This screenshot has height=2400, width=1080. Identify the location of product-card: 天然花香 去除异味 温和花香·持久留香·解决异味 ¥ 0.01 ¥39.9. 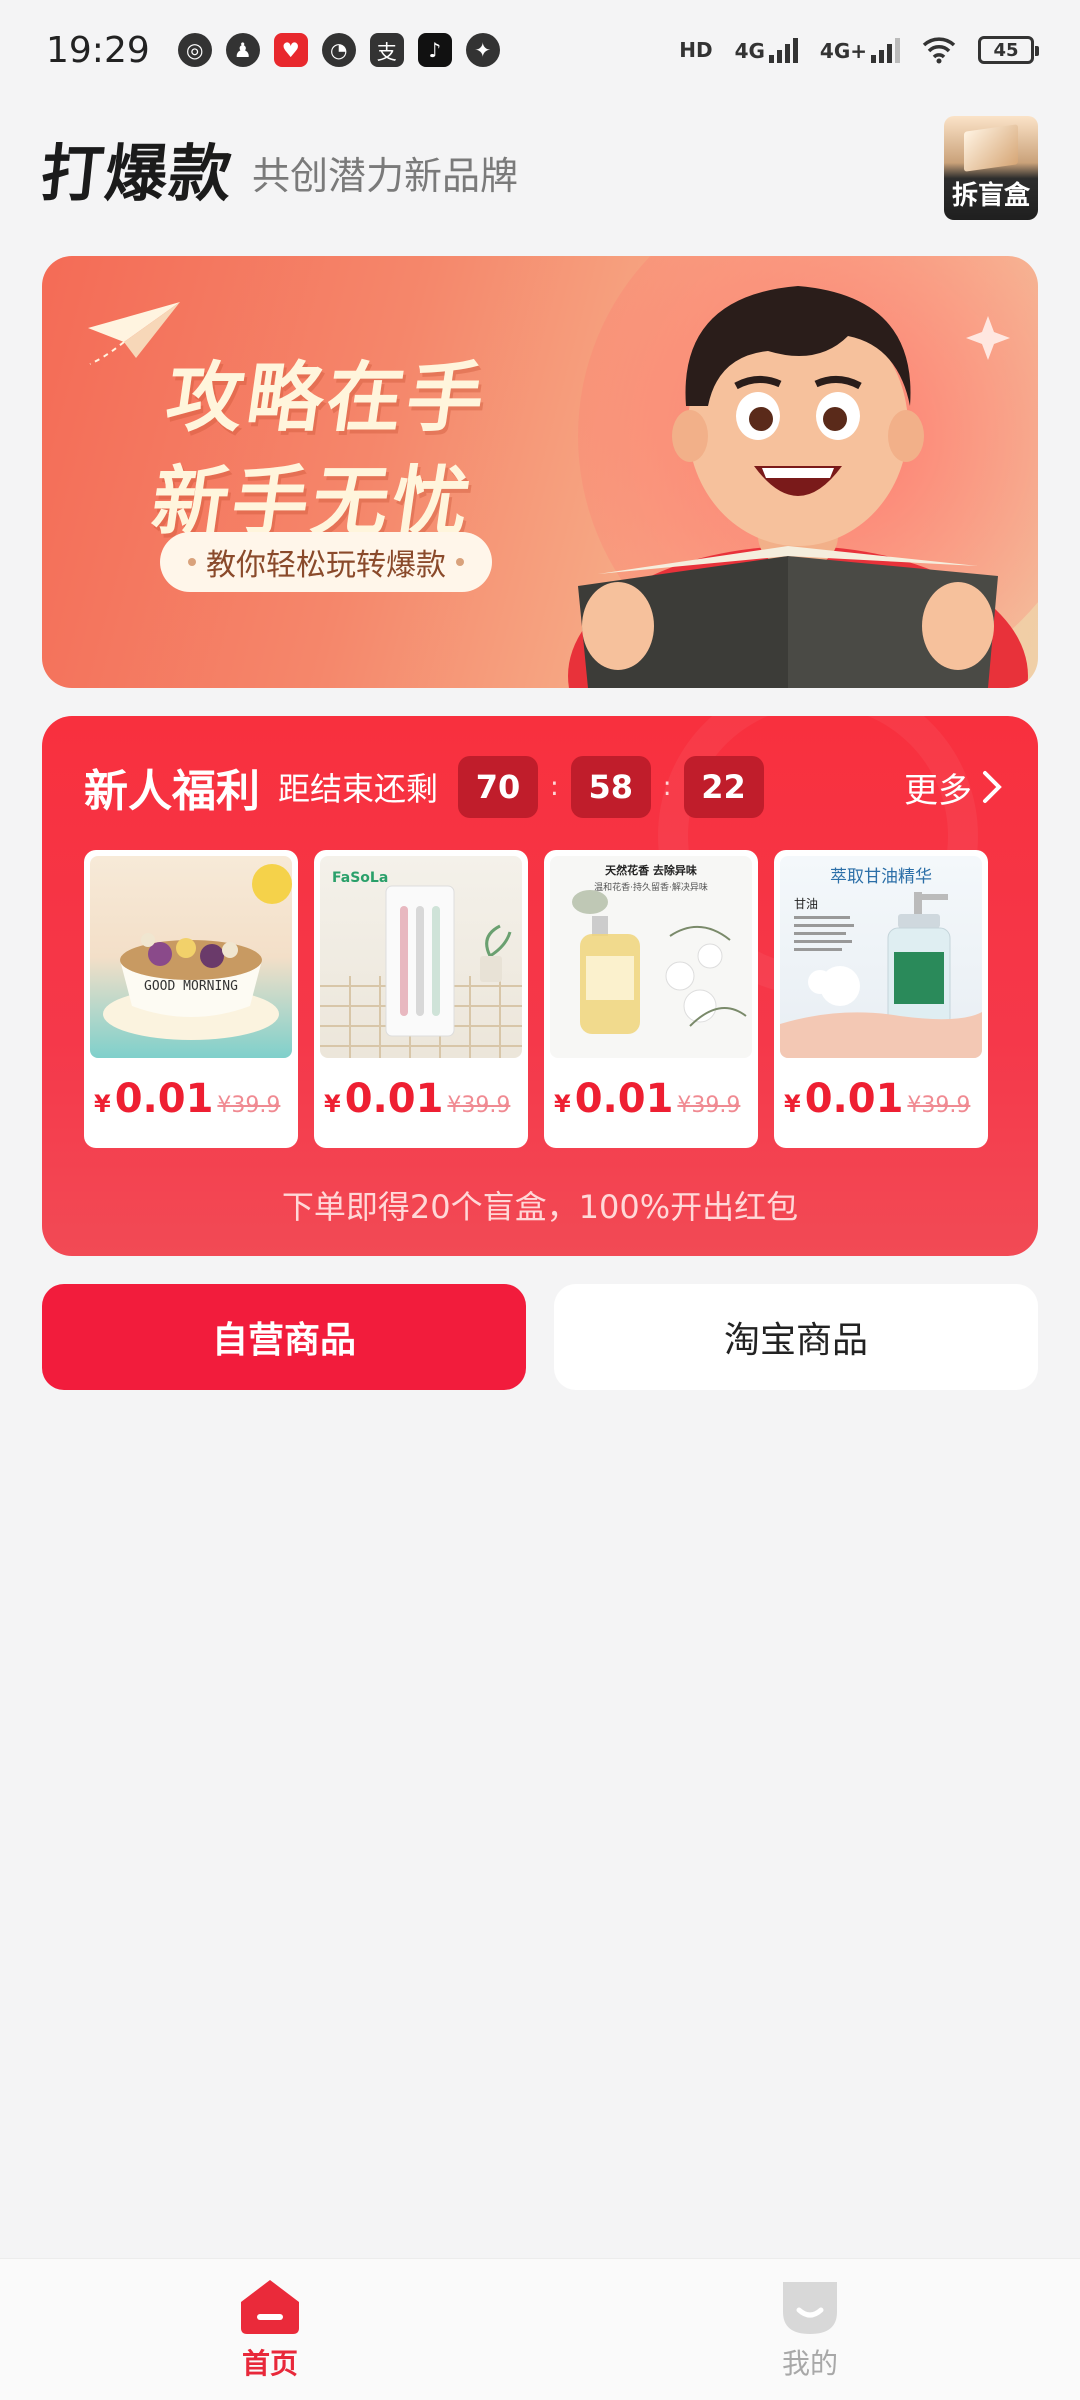
(651, 999).